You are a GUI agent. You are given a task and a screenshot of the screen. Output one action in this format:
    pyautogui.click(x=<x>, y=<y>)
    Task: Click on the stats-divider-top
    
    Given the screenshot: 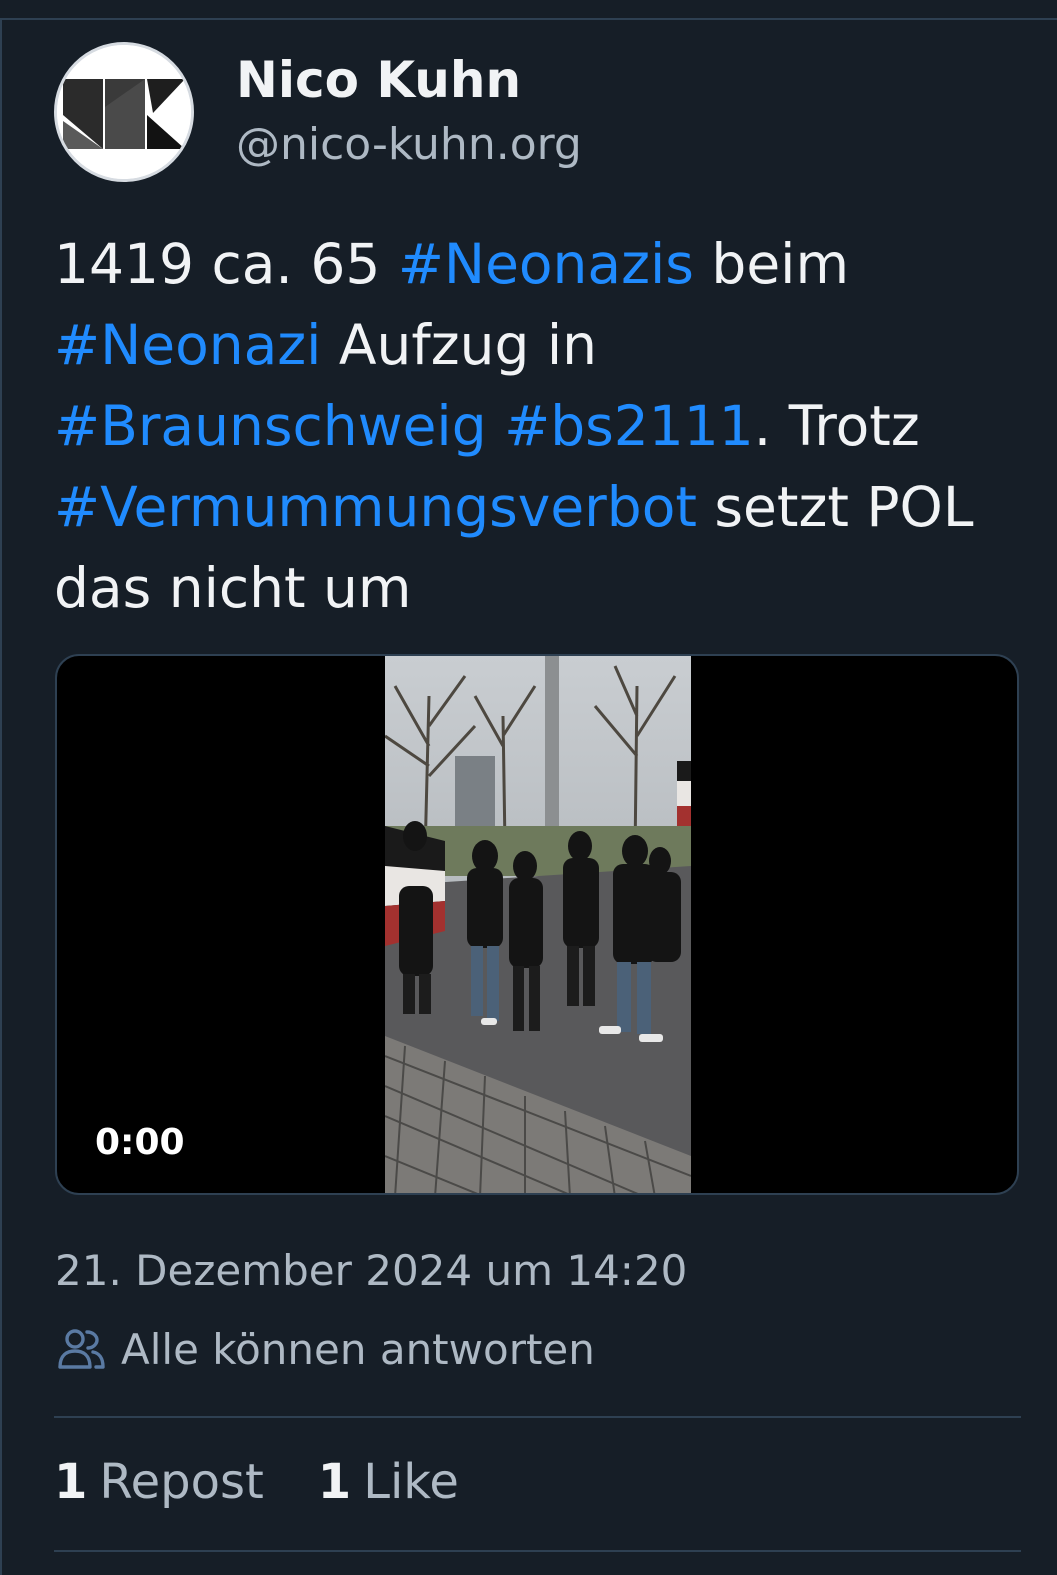 What is the action you would take?
    pyautogui.click(x=537, y=1417)
    